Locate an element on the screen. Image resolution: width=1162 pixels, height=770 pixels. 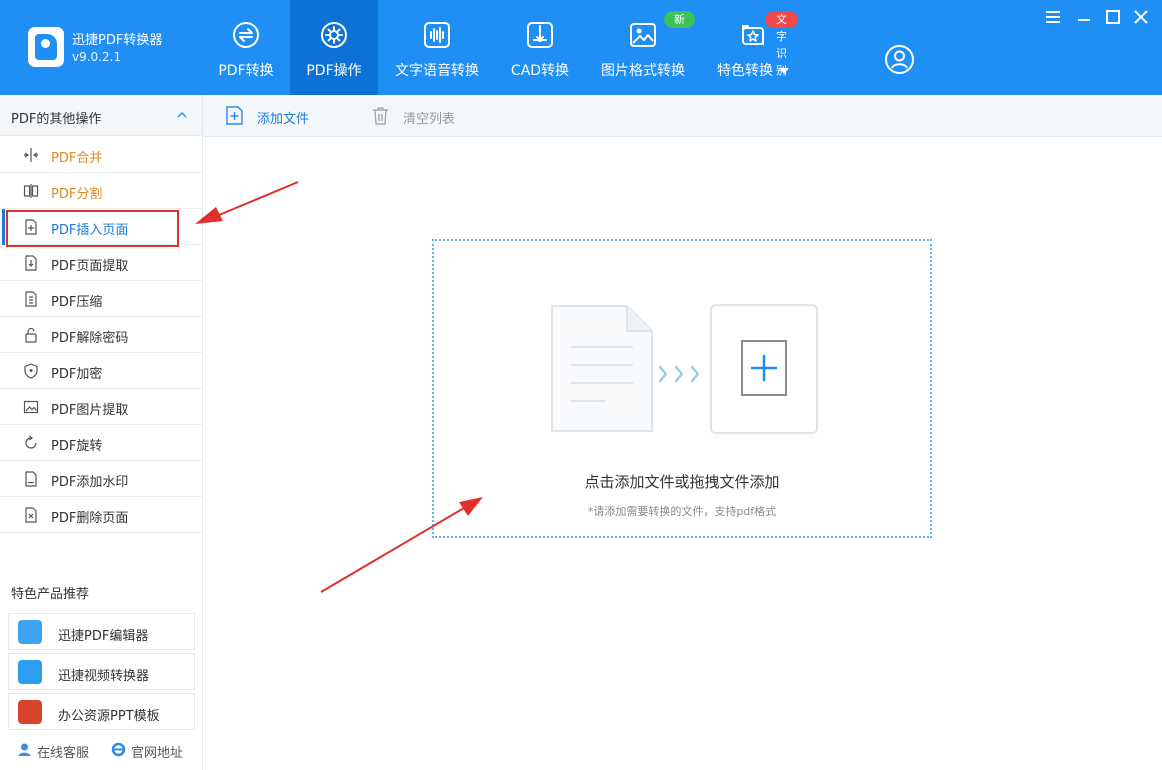
maximize-icon is located at coordinates (1113, 17).